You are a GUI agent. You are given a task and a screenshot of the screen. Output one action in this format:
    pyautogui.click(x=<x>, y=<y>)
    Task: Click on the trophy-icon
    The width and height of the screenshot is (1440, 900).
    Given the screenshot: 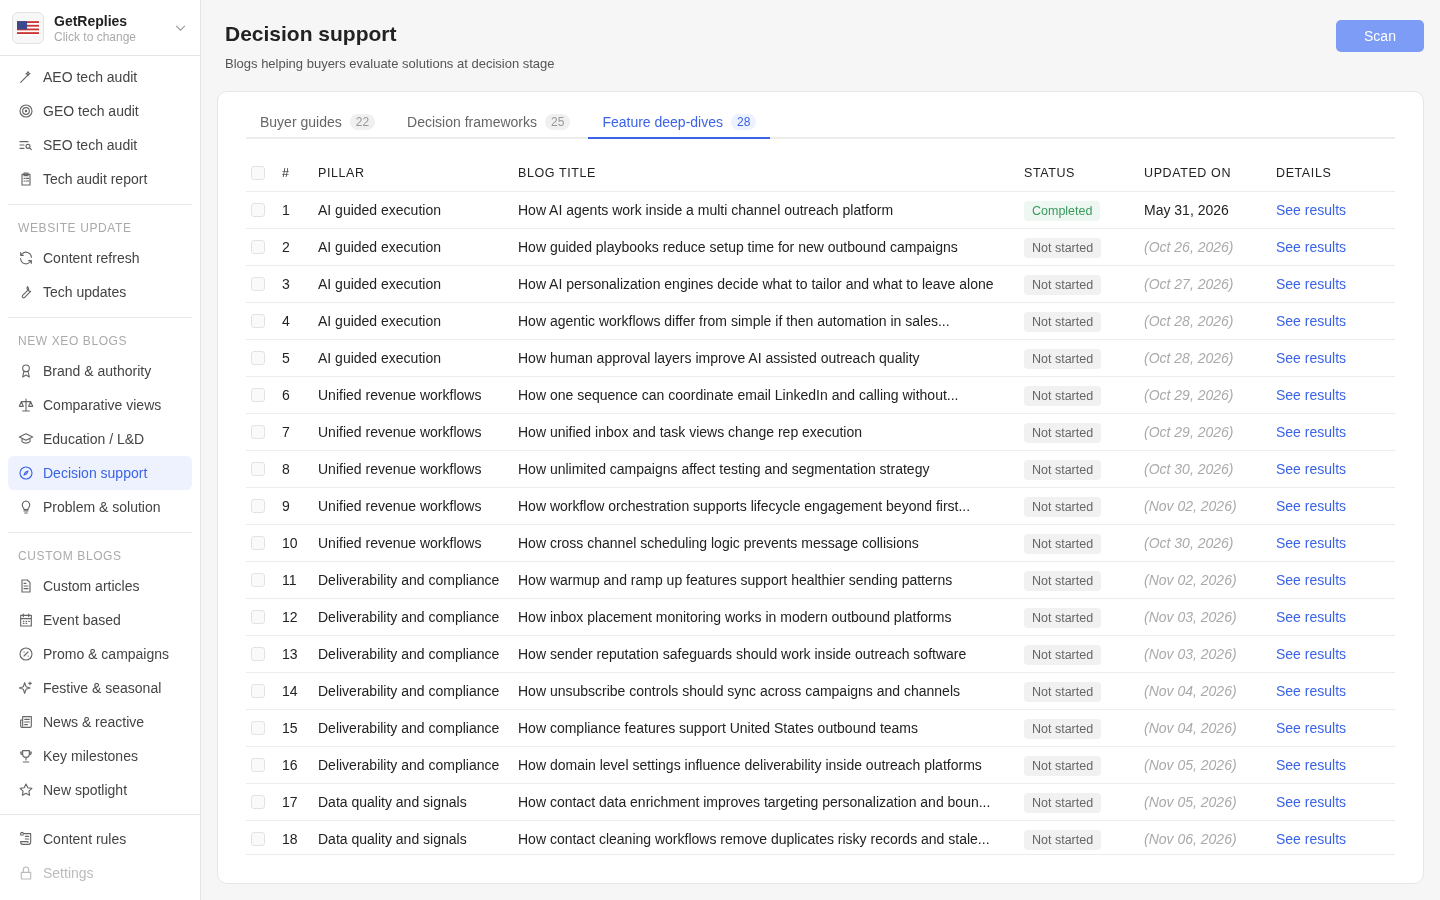 What is the action you would take?
    pyautogui.click(x=26, y=756)
    